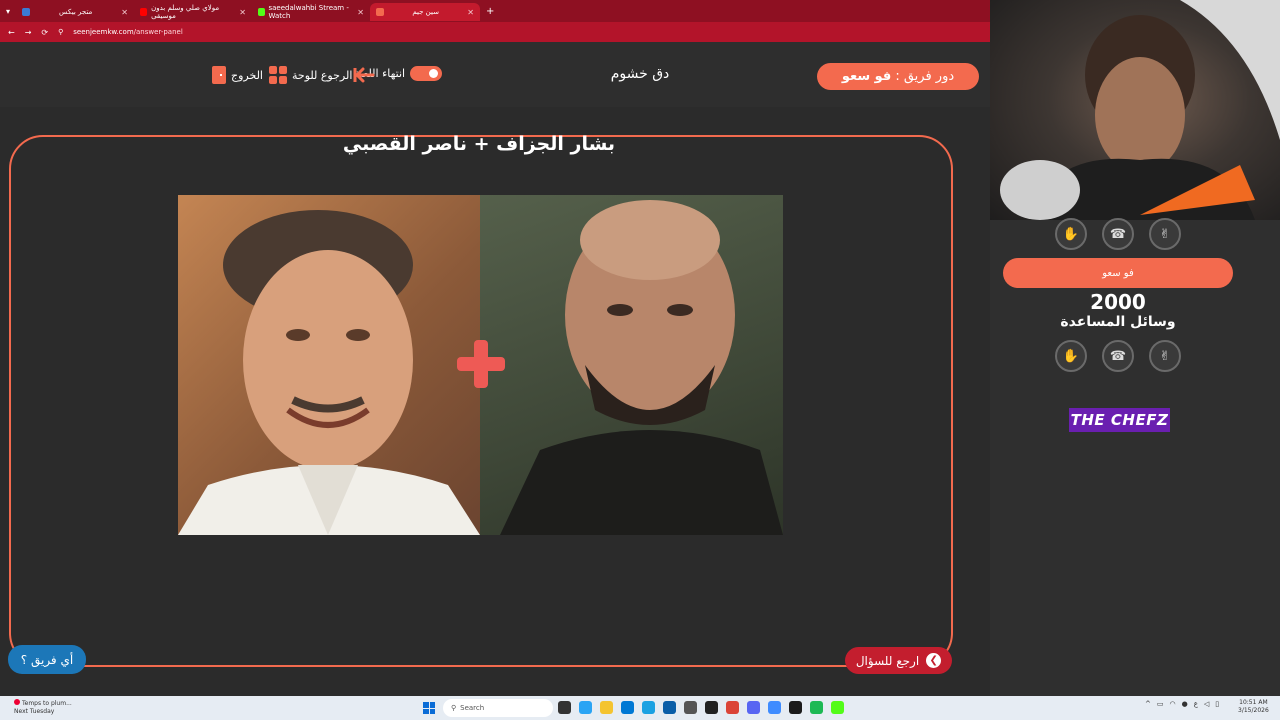 This screenshot has height=720, width=1280. I want to click on taskbar-search: ⚲ Search, so click(498, 708).